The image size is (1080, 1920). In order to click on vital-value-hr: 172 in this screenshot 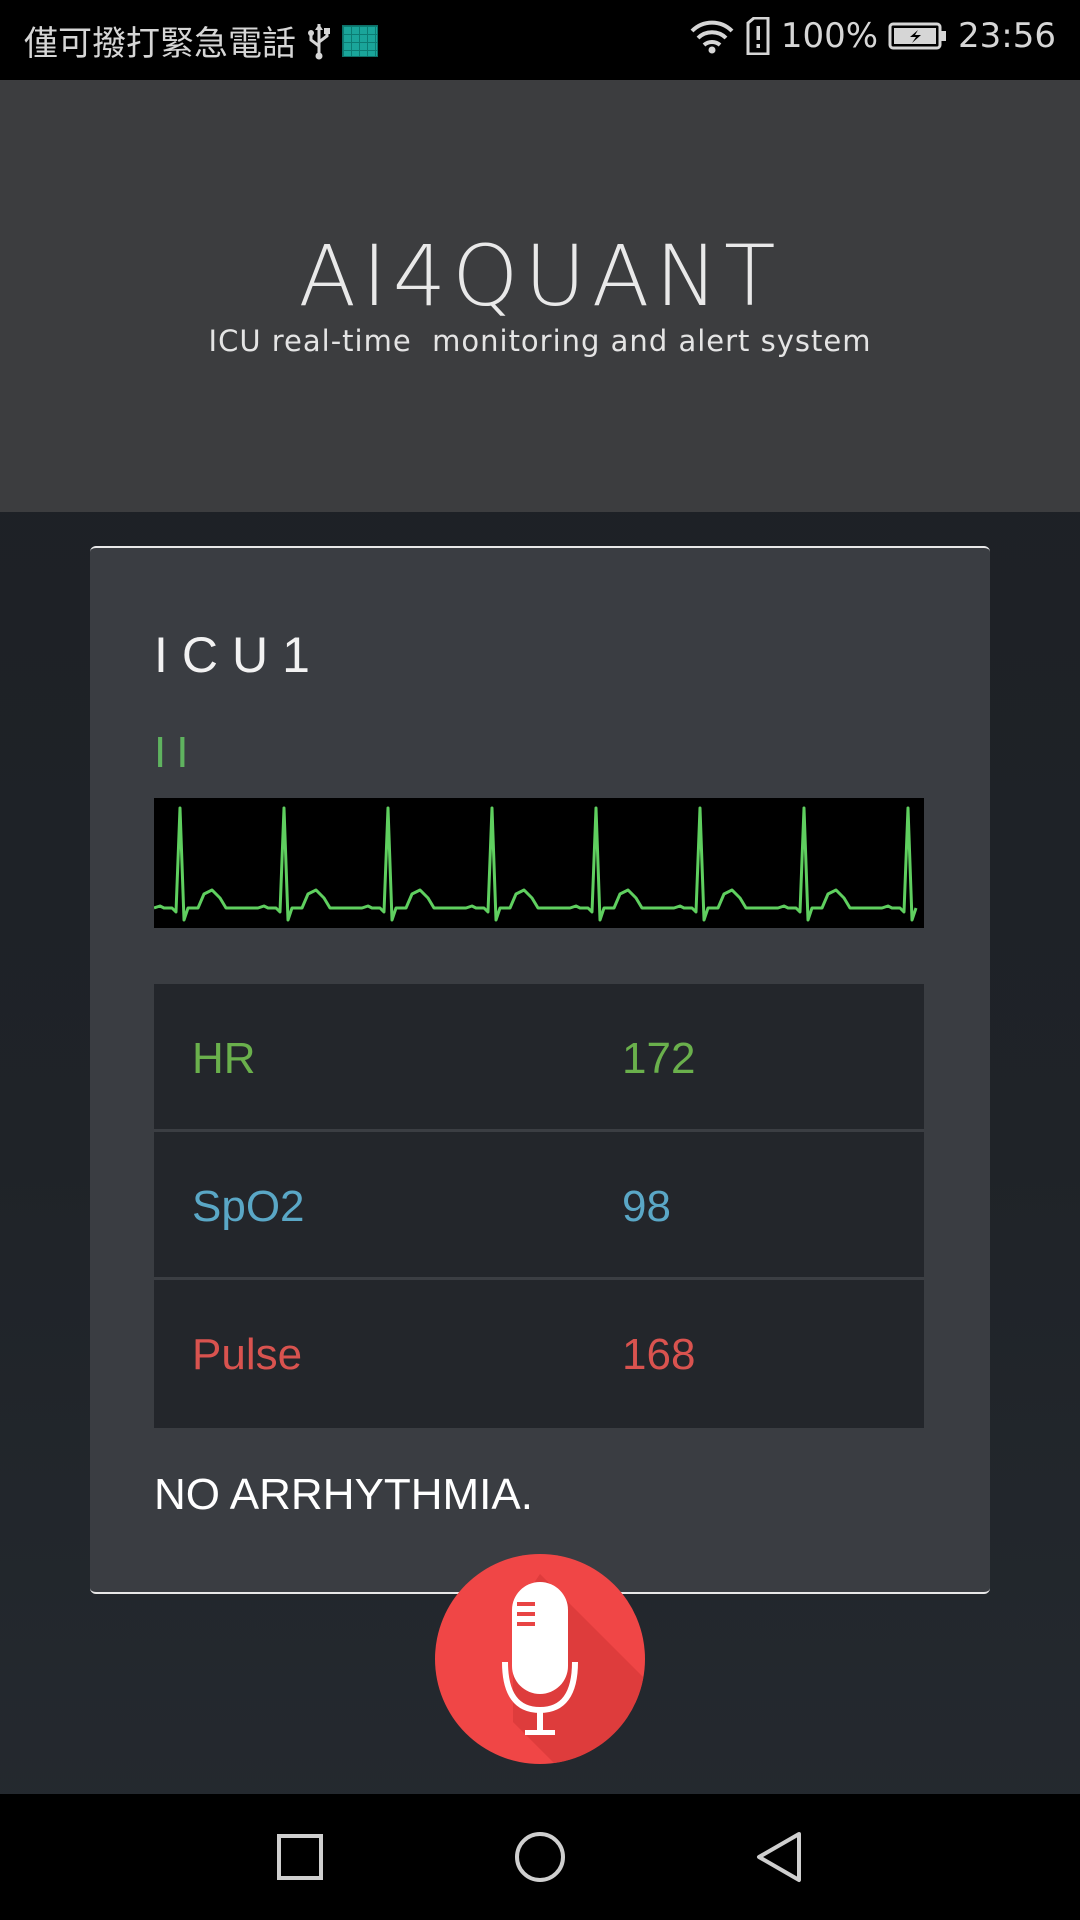, I will do `click(659, 1058)`.